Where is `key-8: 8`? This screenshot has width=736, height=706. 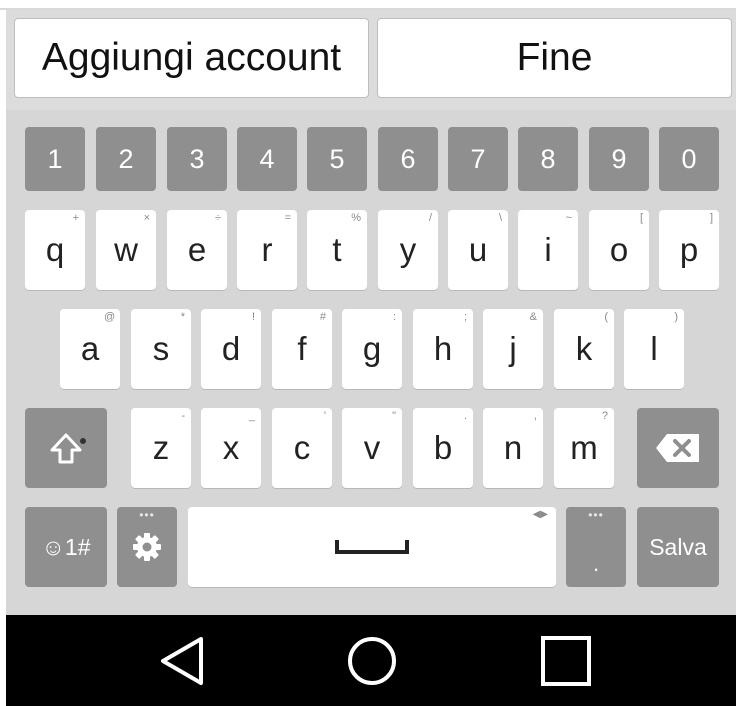 key-8: 8 is located at coordinates (548, 159).